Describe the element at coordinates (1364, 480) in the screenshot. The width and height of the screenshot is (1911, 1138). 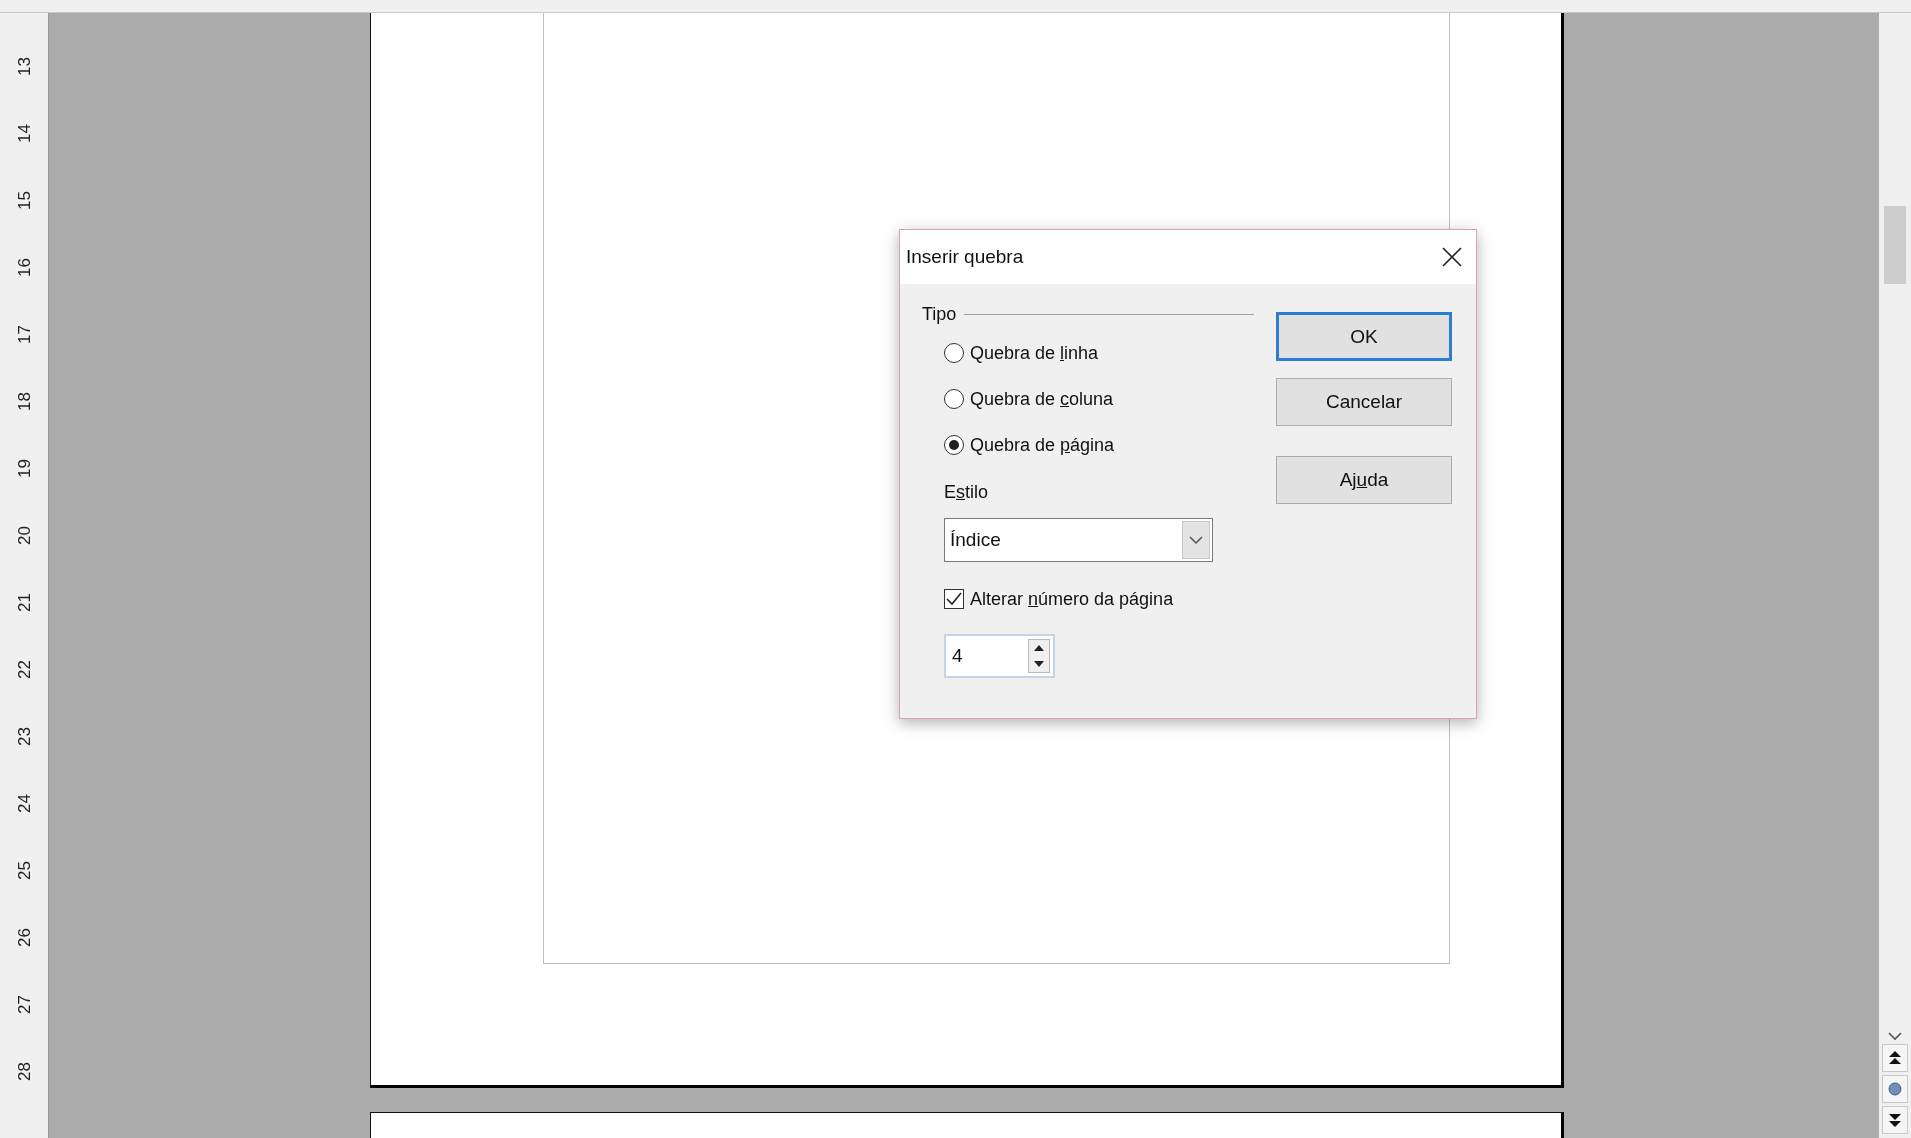
I see `dialog-button: Ajuda` at that location.